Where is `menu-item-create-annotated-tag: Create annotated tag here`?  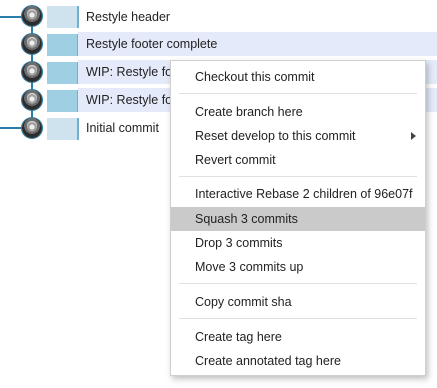
menu-item-create-annotated-tag: Create annotated tag here is located at coordinates (298, 361).